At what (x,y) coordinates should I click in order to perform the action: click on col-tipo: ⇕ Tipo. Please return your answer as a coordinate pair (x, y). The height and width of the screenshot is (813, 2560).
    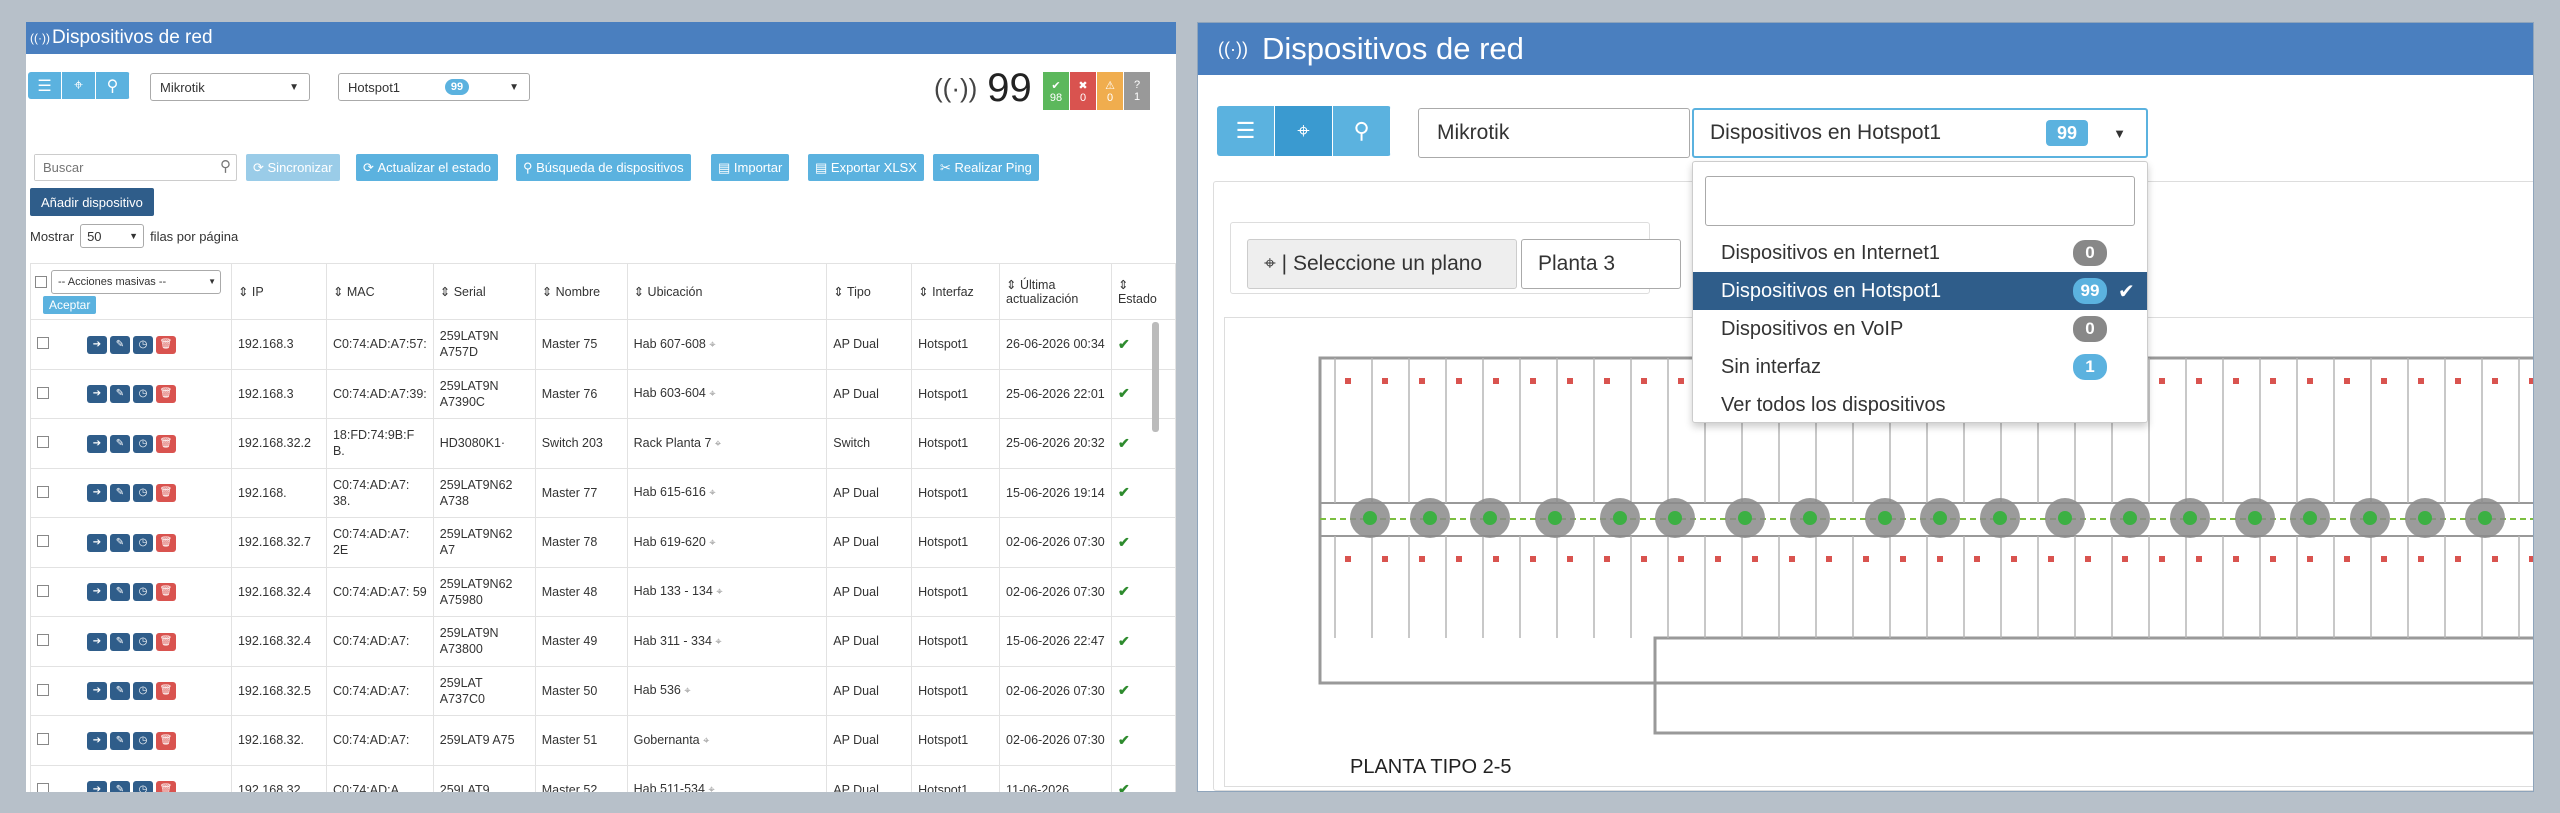
    Looking at the image, I should click on (869, 291).